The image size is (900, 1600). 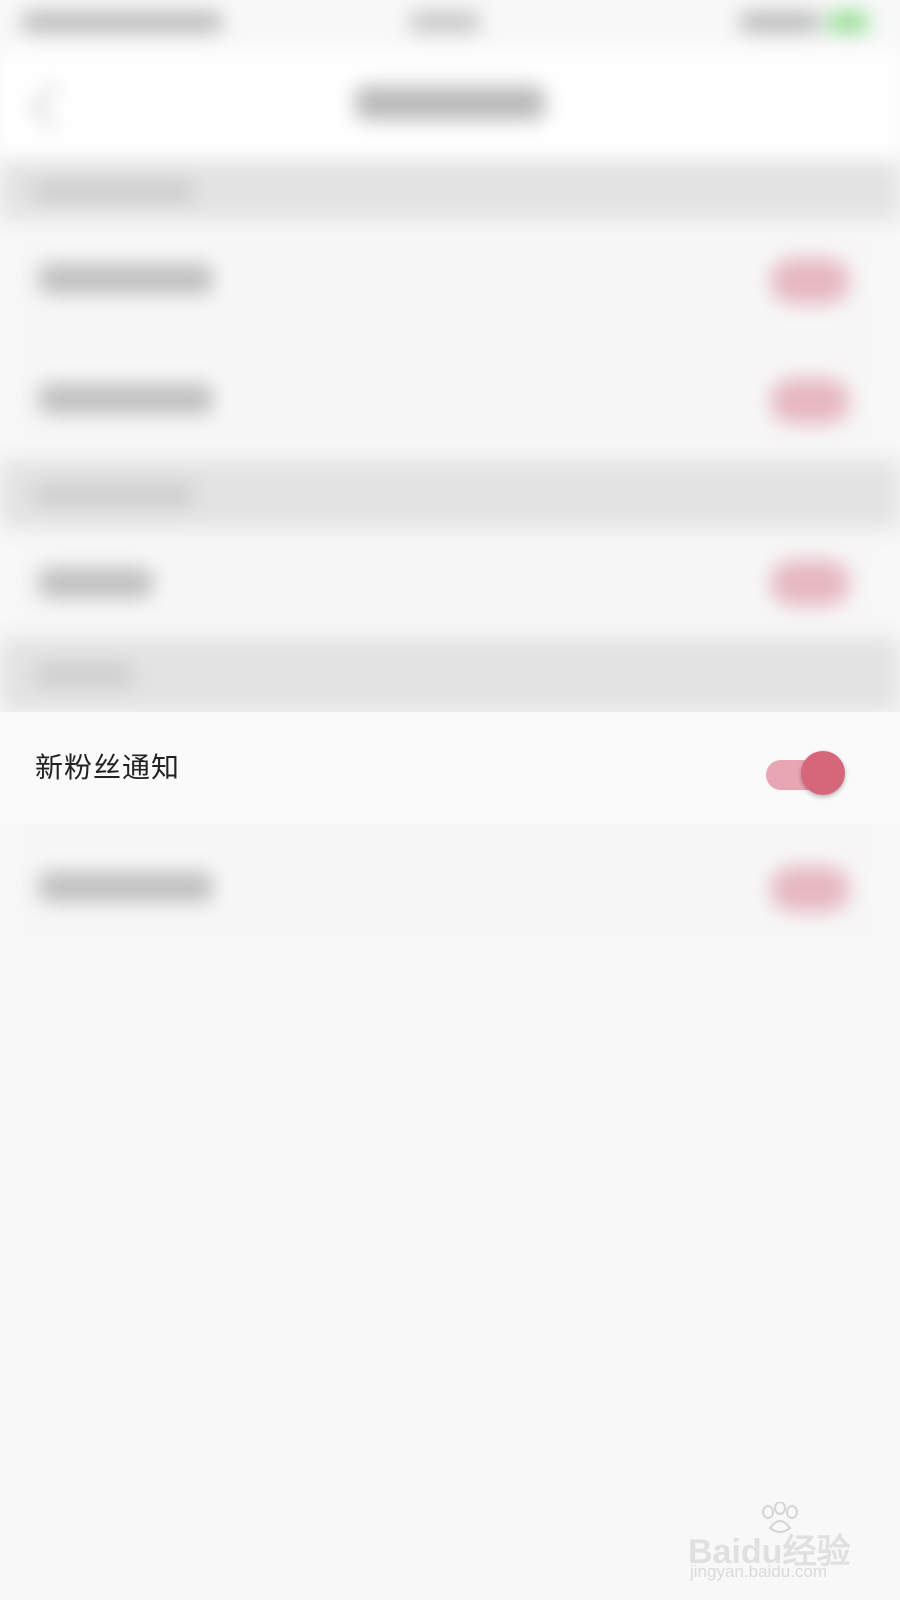 I want to click on status-bar-indicators, so click(x=780, y=22).